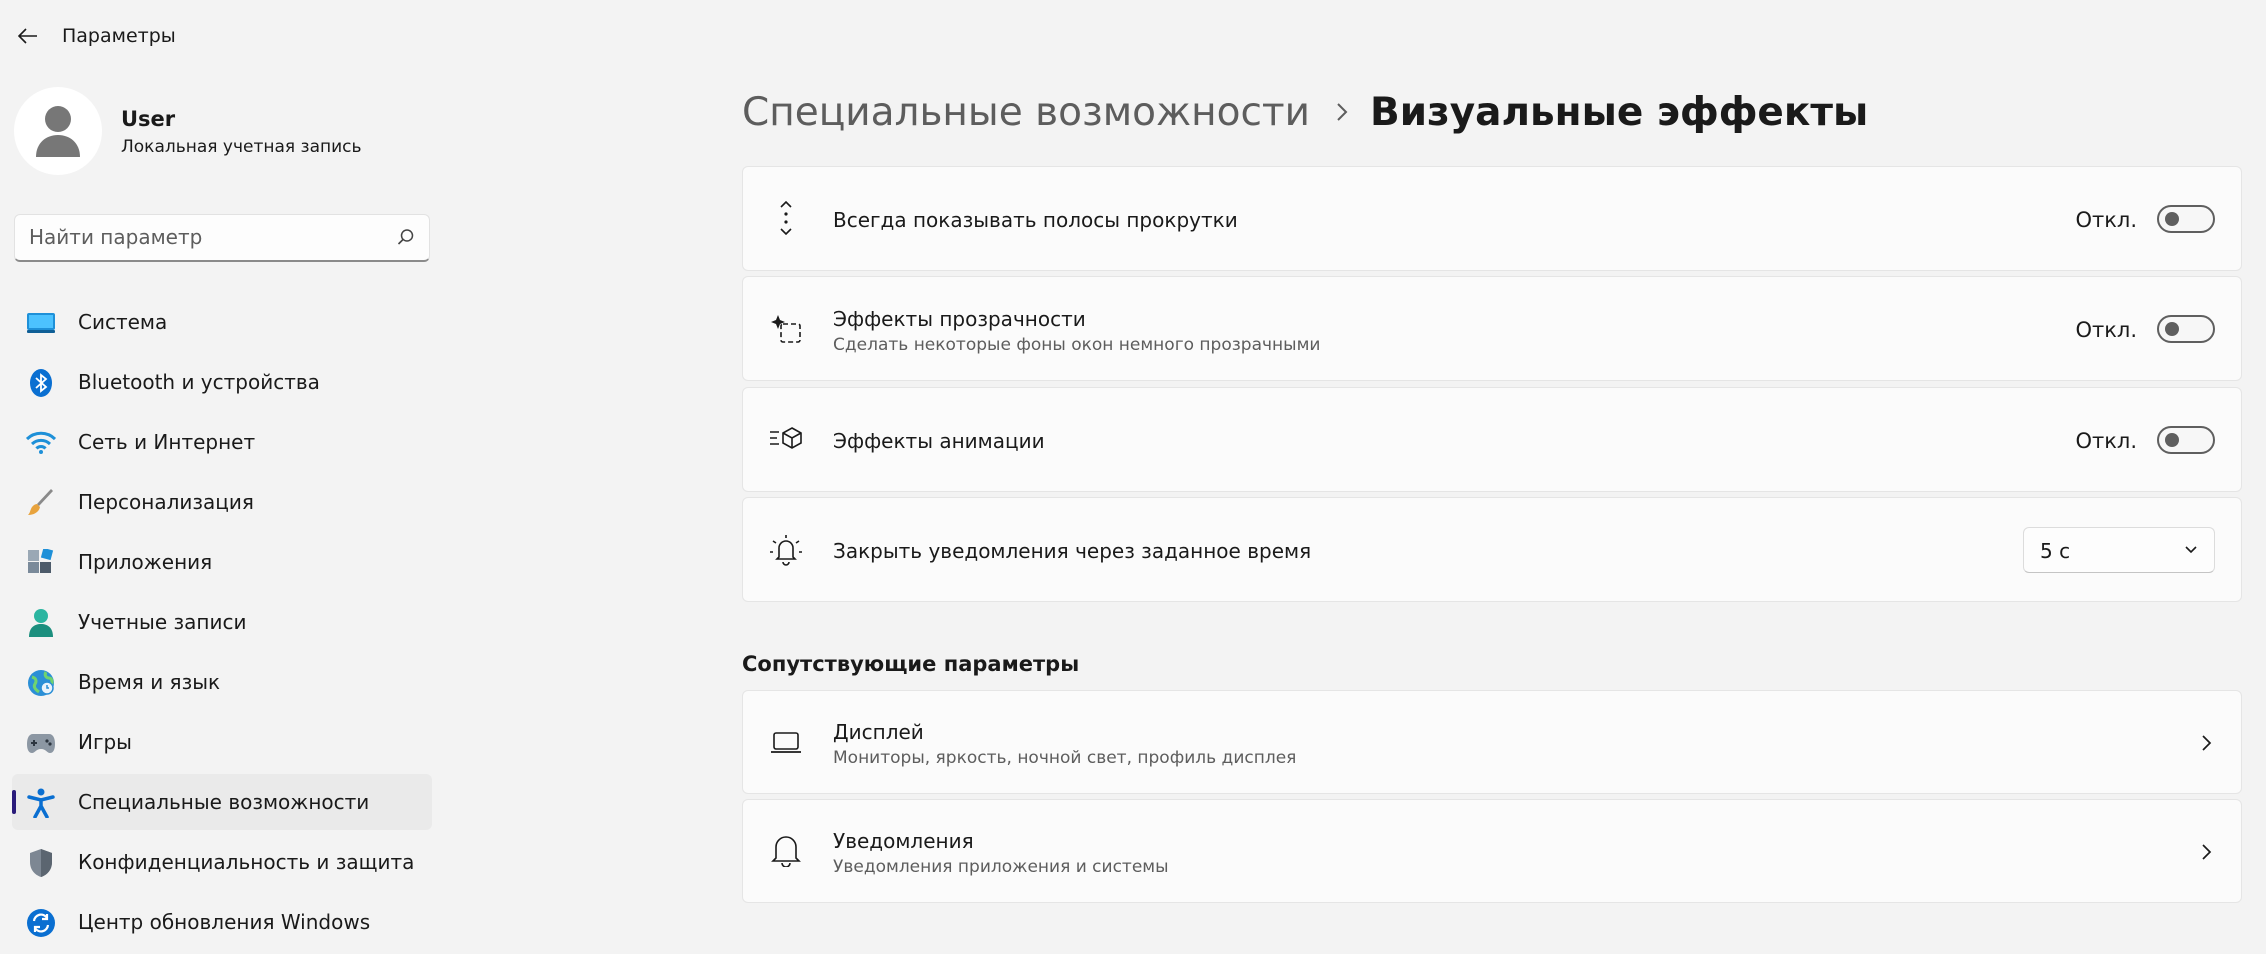  What do you see at coordinates (149, 682) in the screenshot?
I see `sidebar-item-label: Время и язык` at bounding box center [149, 682].